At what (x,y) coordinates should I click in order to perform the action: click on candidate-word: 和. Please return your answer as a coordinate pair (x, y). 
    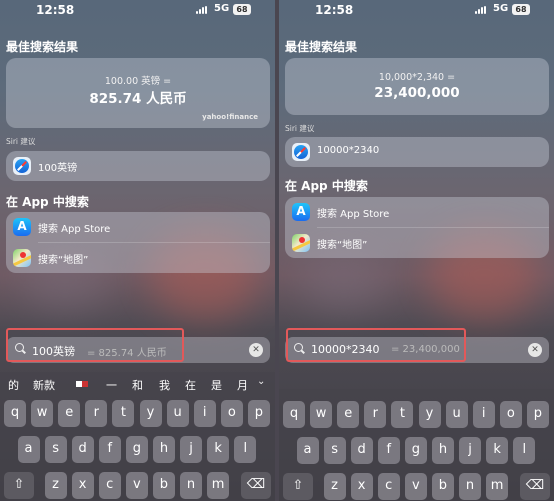
    Looking at the image, I should click on (137, 385).